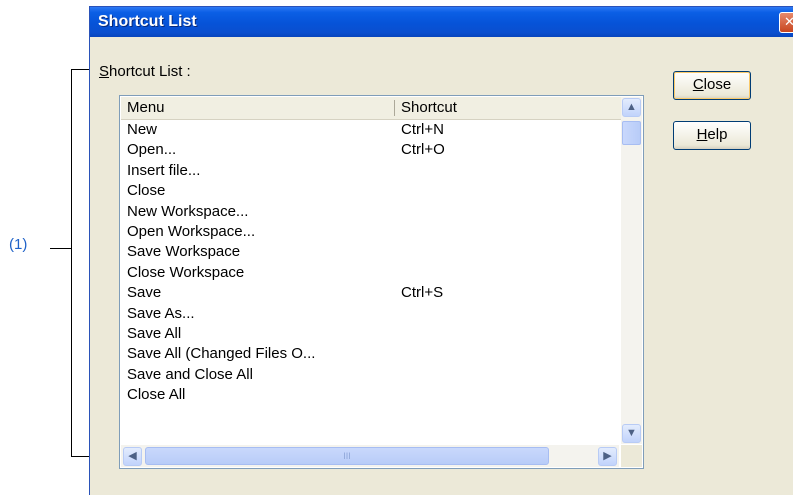 The width and height of the screenshot is (793, 495). Describe the element at coordinates (422, 293) in the screenshot. I see `shortcut-cell: Ctrl+S` at that location.